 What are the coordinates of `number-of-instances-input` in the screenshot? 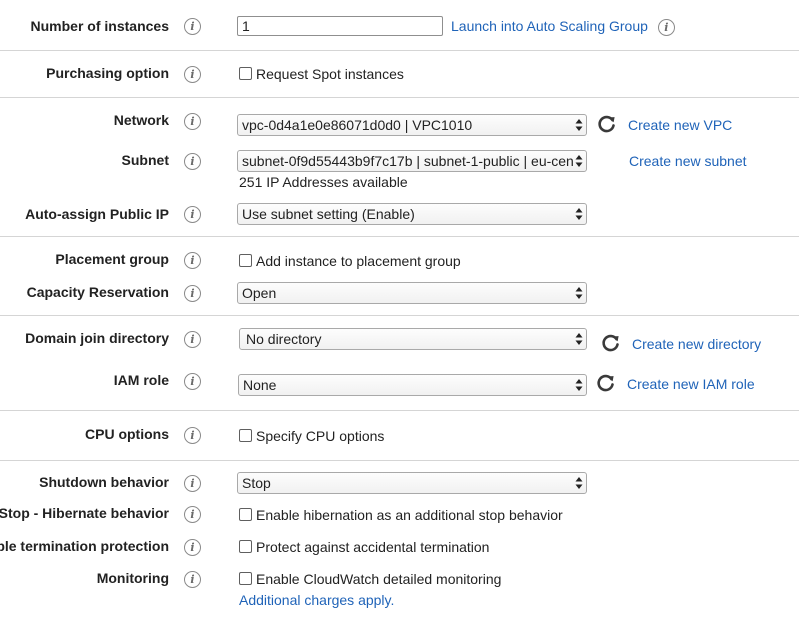 It's located at (340, 26).